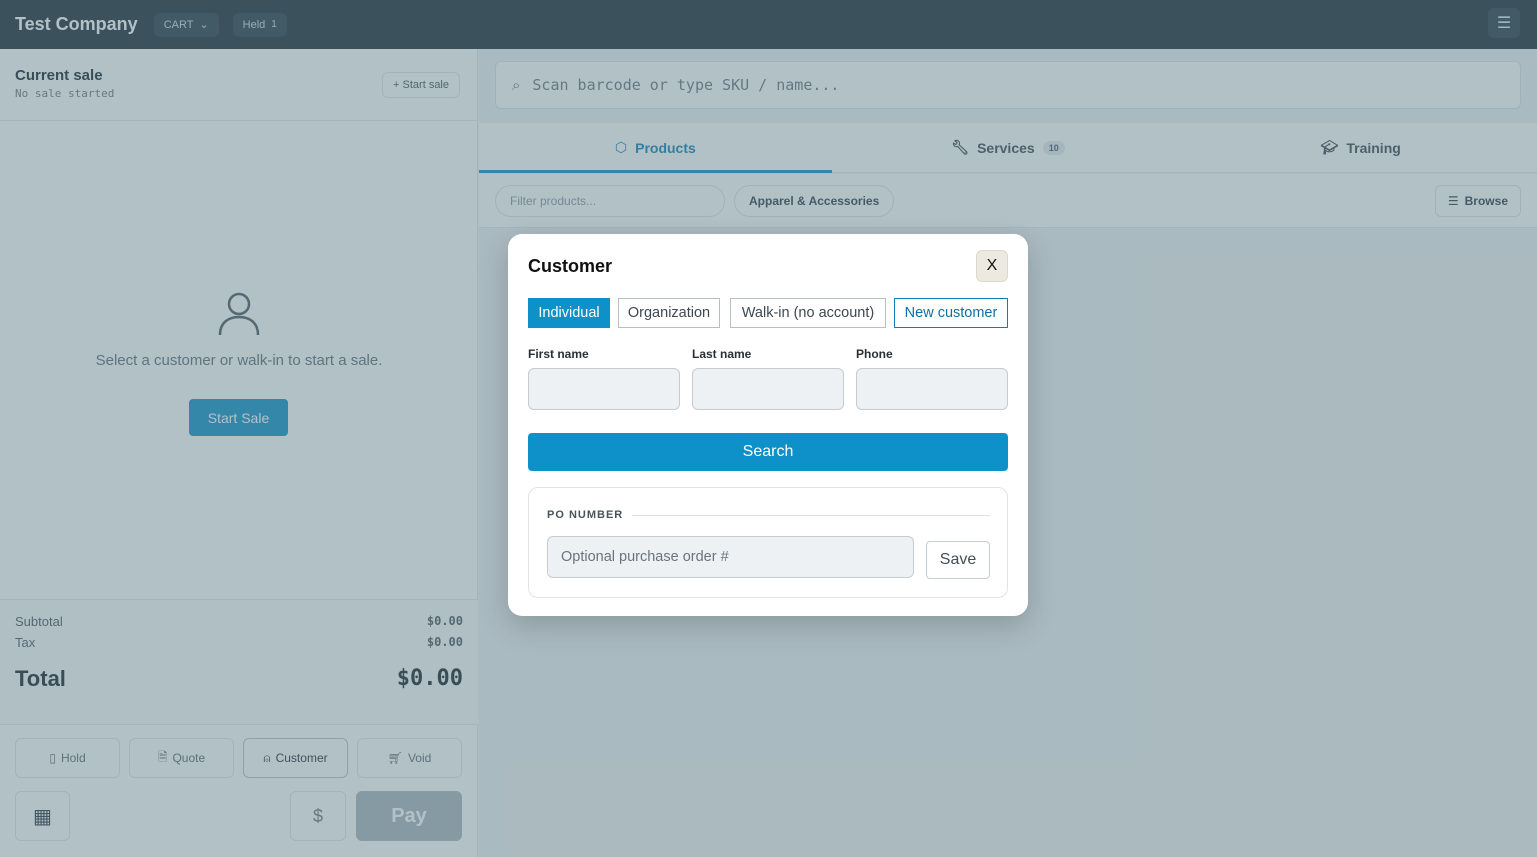  Describe the element at coordinates (992, 266) in the screenshot. I see `close-button: X` at that location.